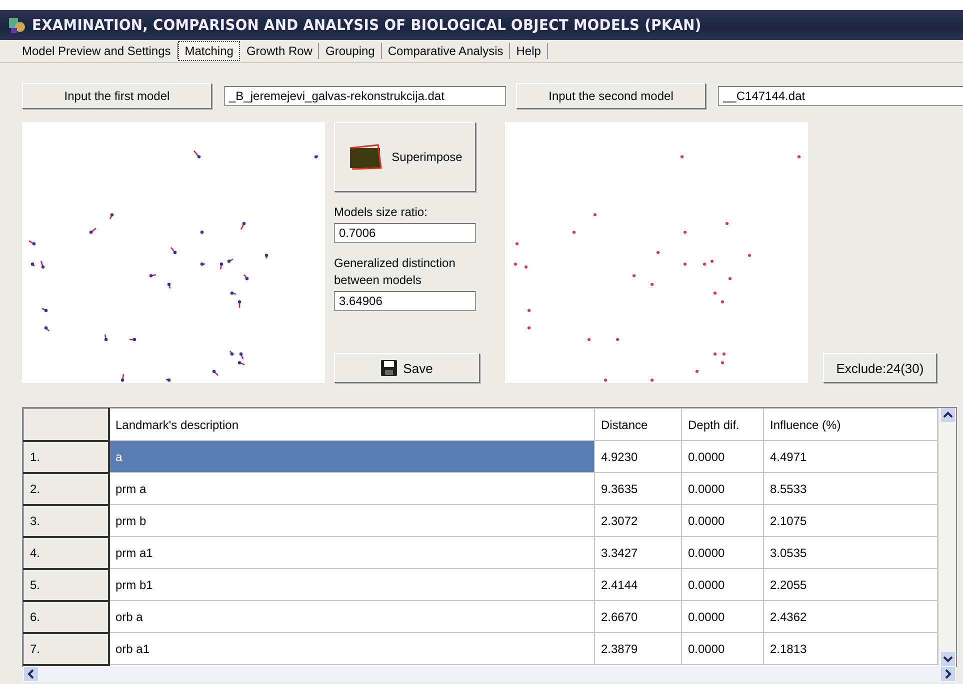  I want to click on table-cell: 3.0535, so click(851, 552).